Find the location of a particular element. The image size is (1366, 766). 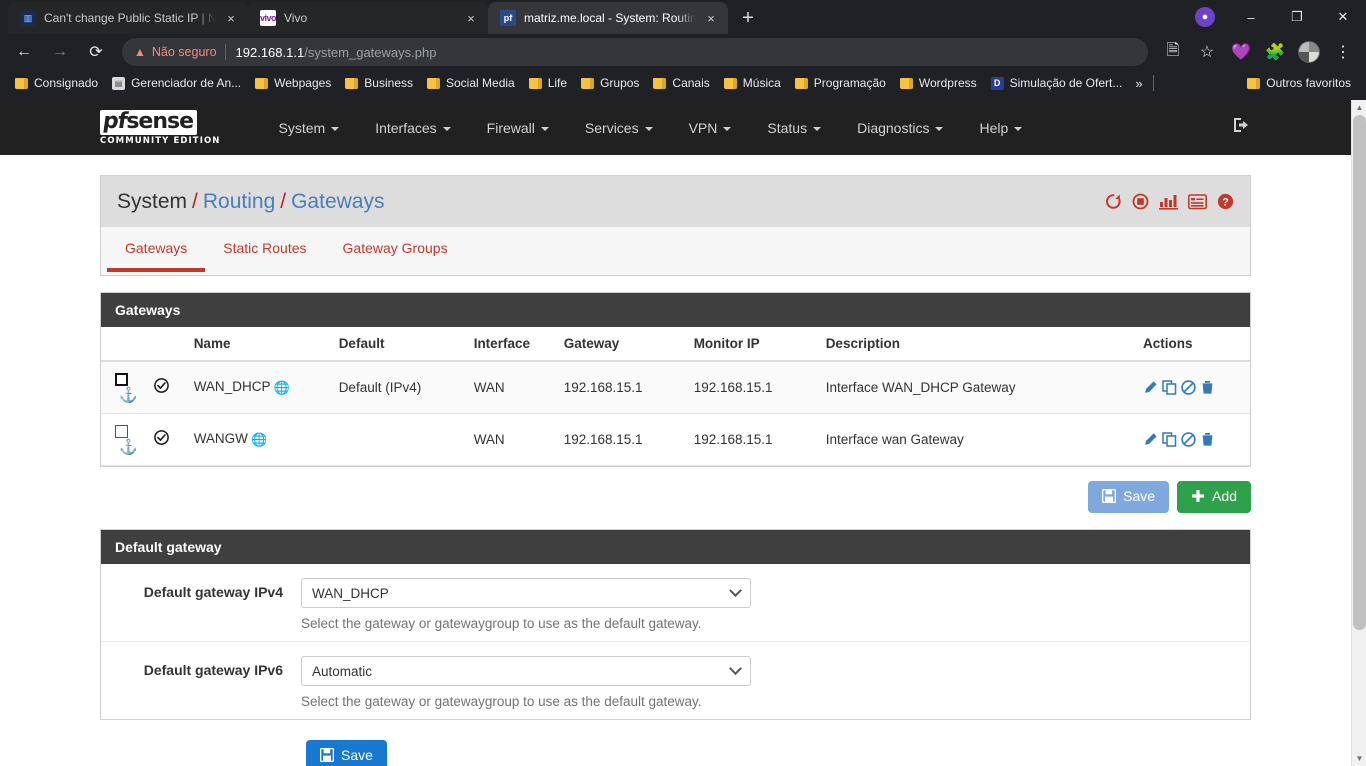

row-default-cell is located at coordinates (398, 439).